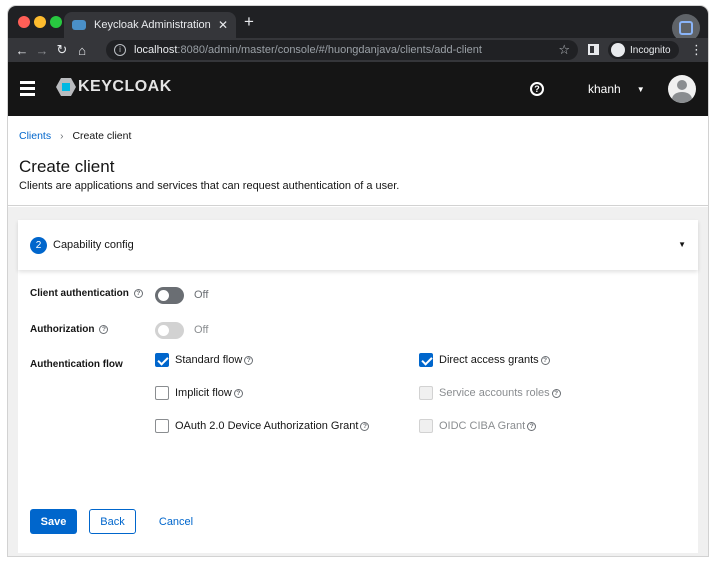  Describe the element at coordinates (223, 25) in the screenshot. I see `close-tab-icon: ✕` at that location.